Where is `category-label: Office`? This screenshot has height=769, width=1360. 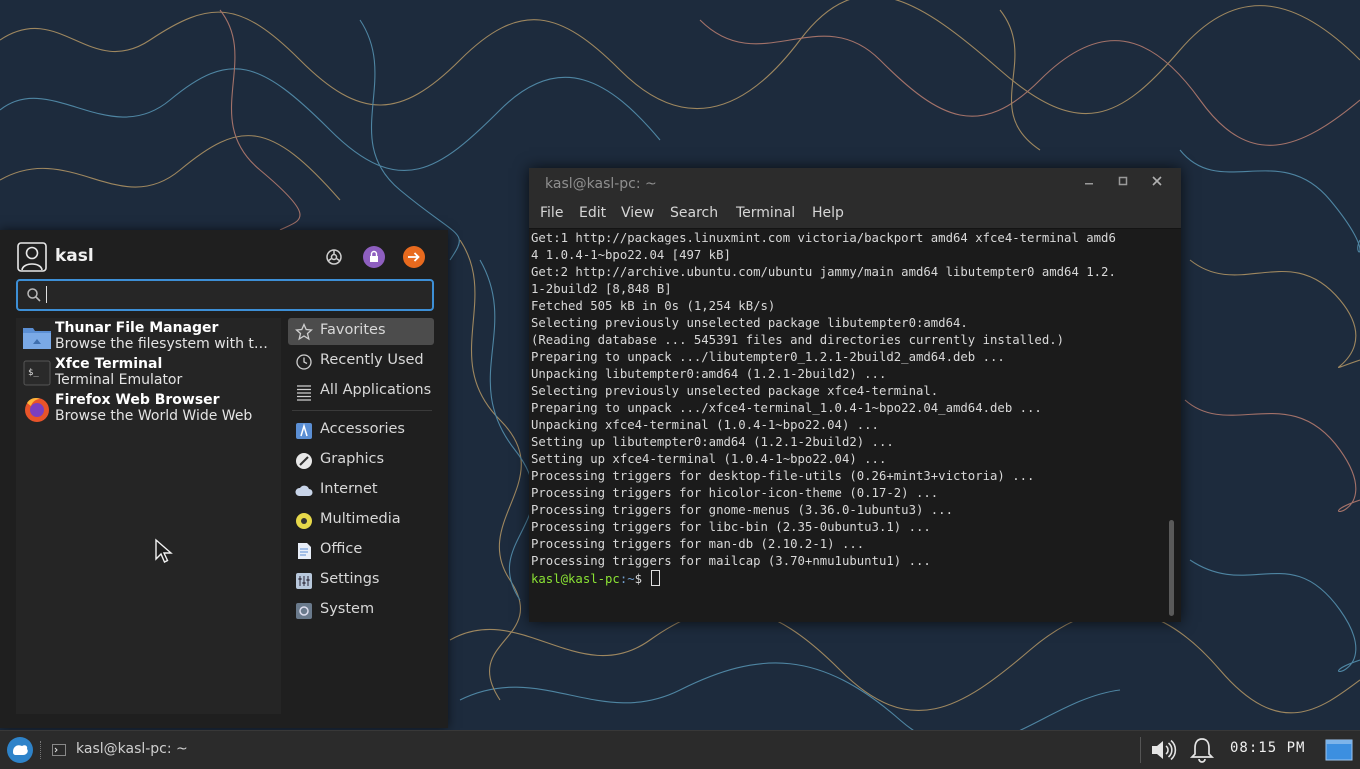
category-label: Office is located at coordinates (341, 549).